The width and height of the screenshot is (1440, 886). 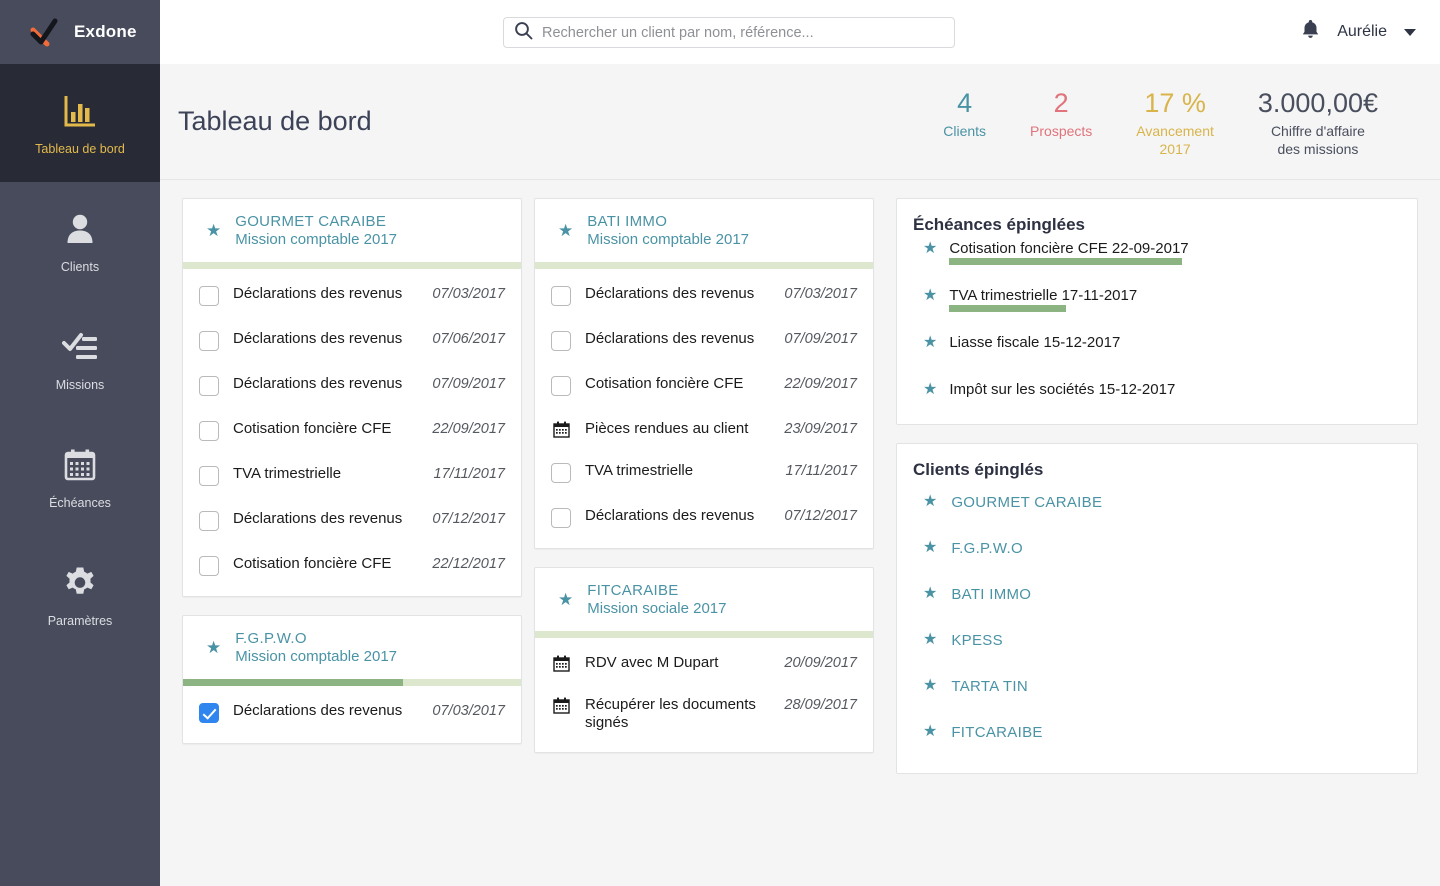 I want to click on stat-label-line2: des missions, so click(x=1318, y=148).